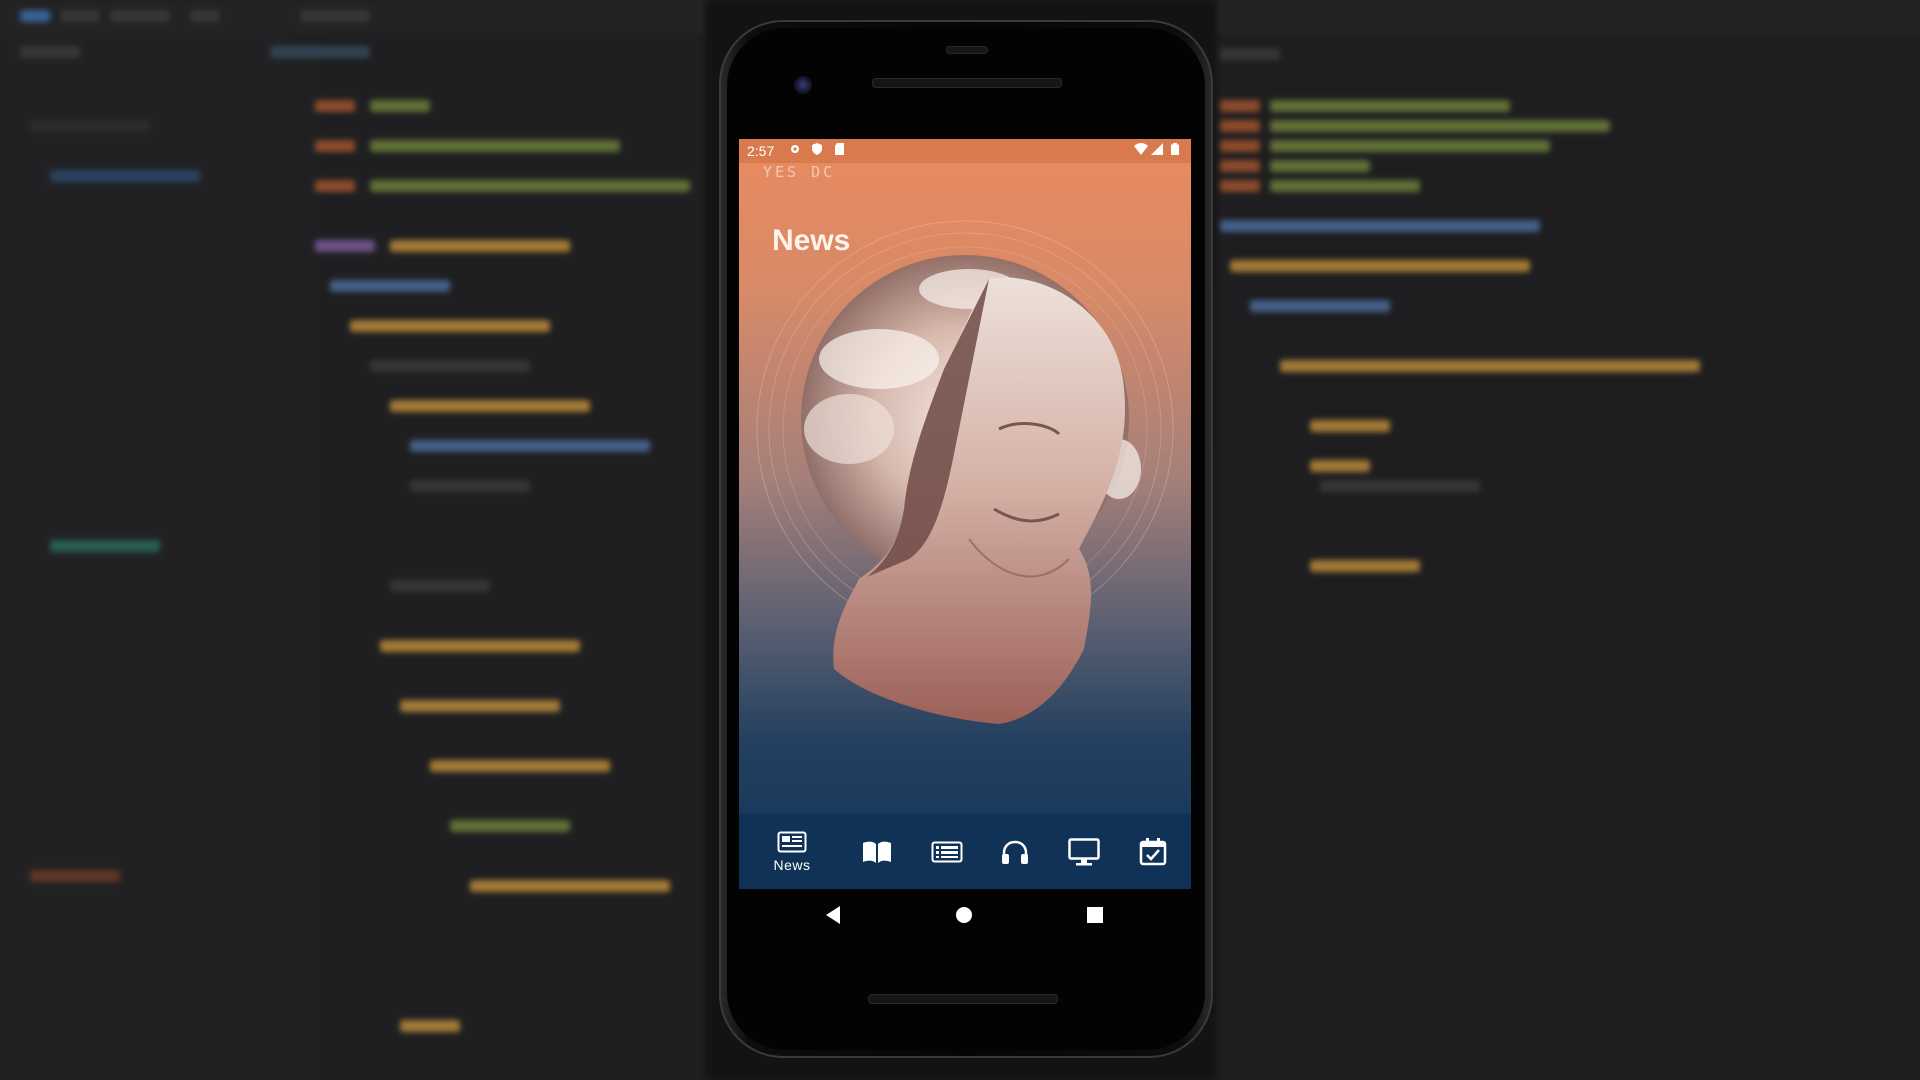 The height and width of the screenshot is (1080, 1920). Describe the element at coordinates (803, 85) in the screenshot. I see `front-camera` at that location.